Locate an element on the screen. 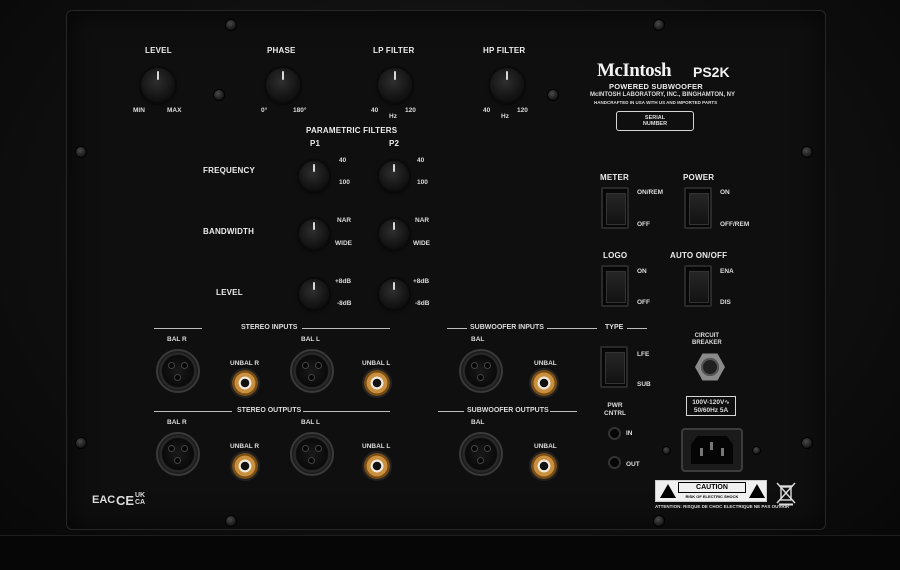  meter-on-label: ON/REM is located at coordinates (650, 192).